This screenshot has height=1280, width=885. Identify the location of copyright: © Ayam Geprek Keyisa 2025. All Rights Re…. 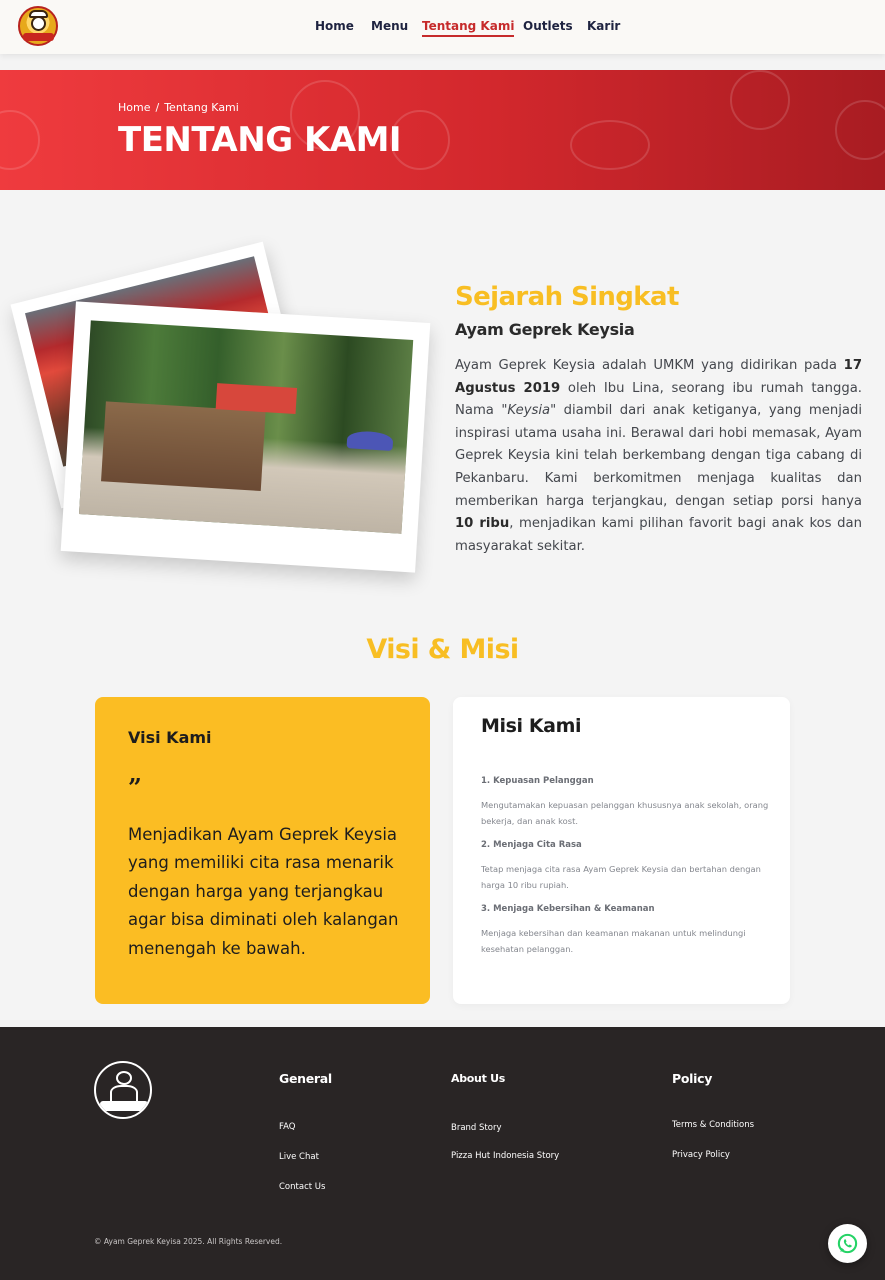
(188, 1241).